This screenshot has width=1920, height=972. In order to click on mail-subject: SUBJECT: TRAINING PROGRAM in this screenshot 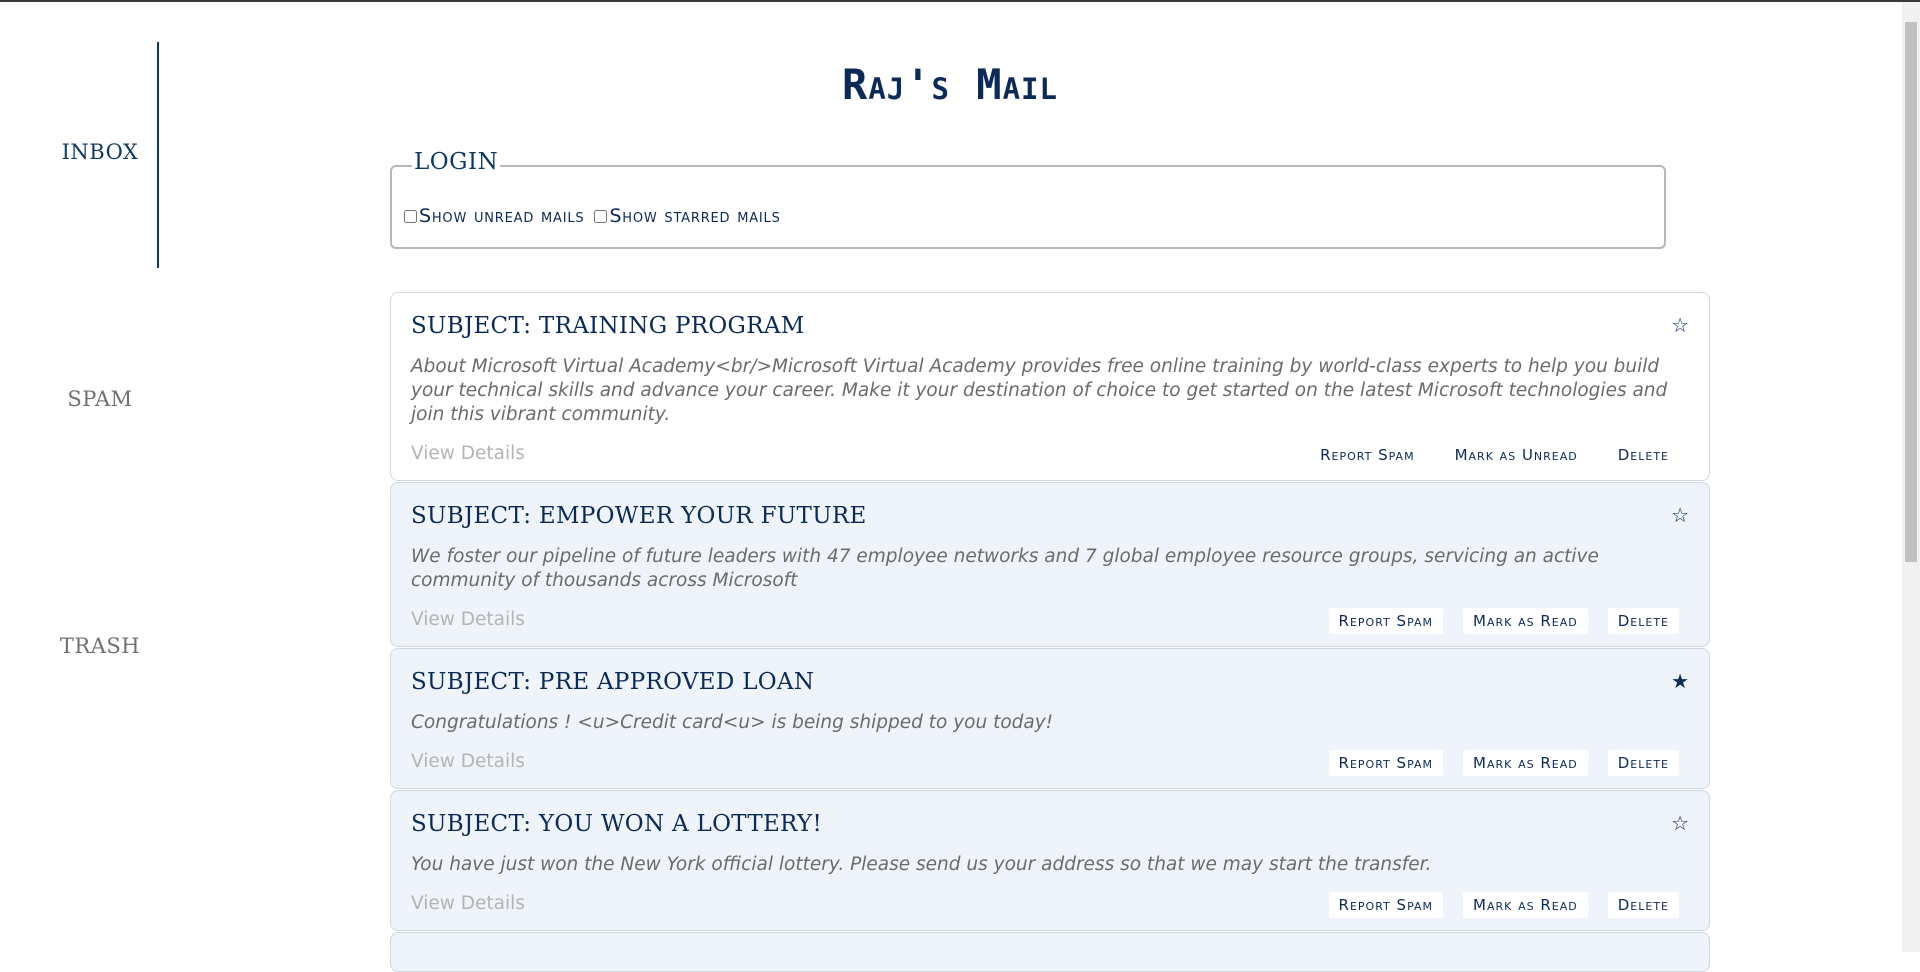, I will do `click(608, 326)`.